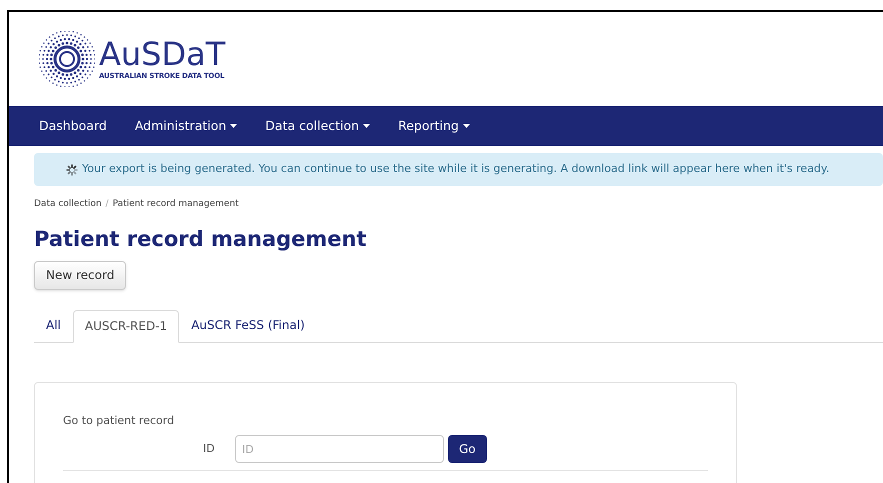 This screenshot has width=883, height=483. What do you see at coordinates (53, 325) in the screenshot?
I see `tab: All` at bounding box center [53, 325].